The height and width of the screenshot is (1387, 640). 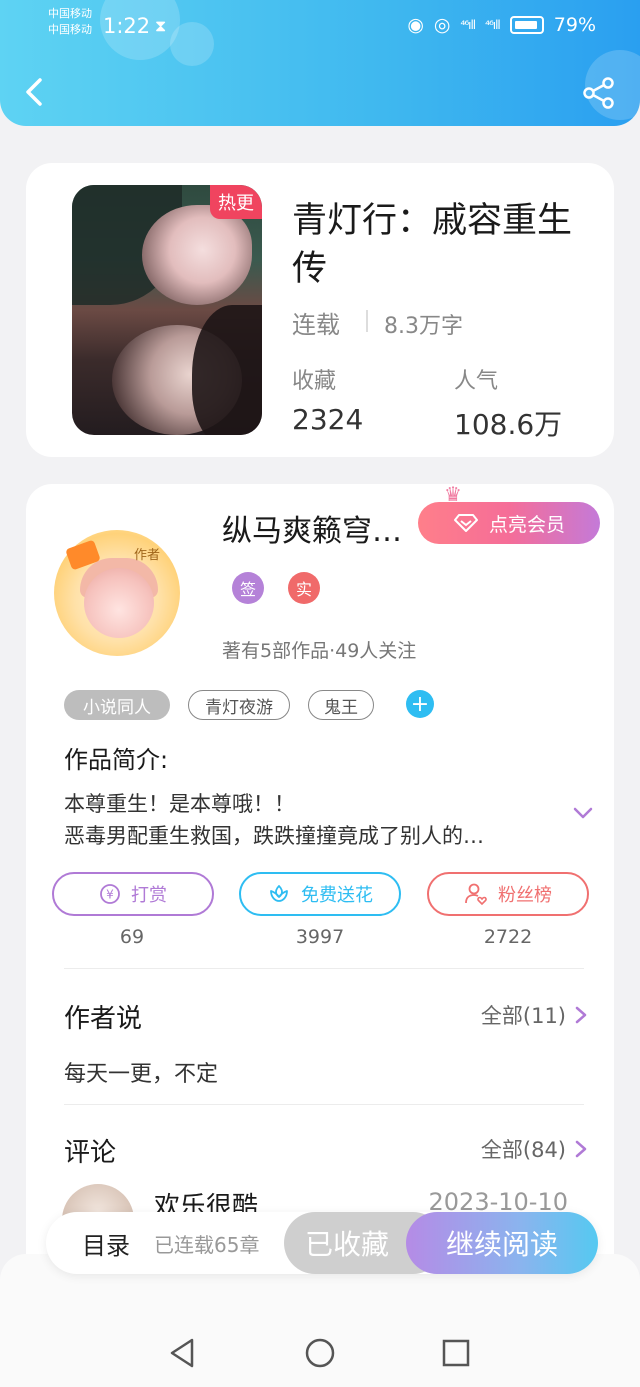 I want to click on reading-action-bar: 目录 已连载65章 已收藏 继续阅读, so click(x=322, y=1243).